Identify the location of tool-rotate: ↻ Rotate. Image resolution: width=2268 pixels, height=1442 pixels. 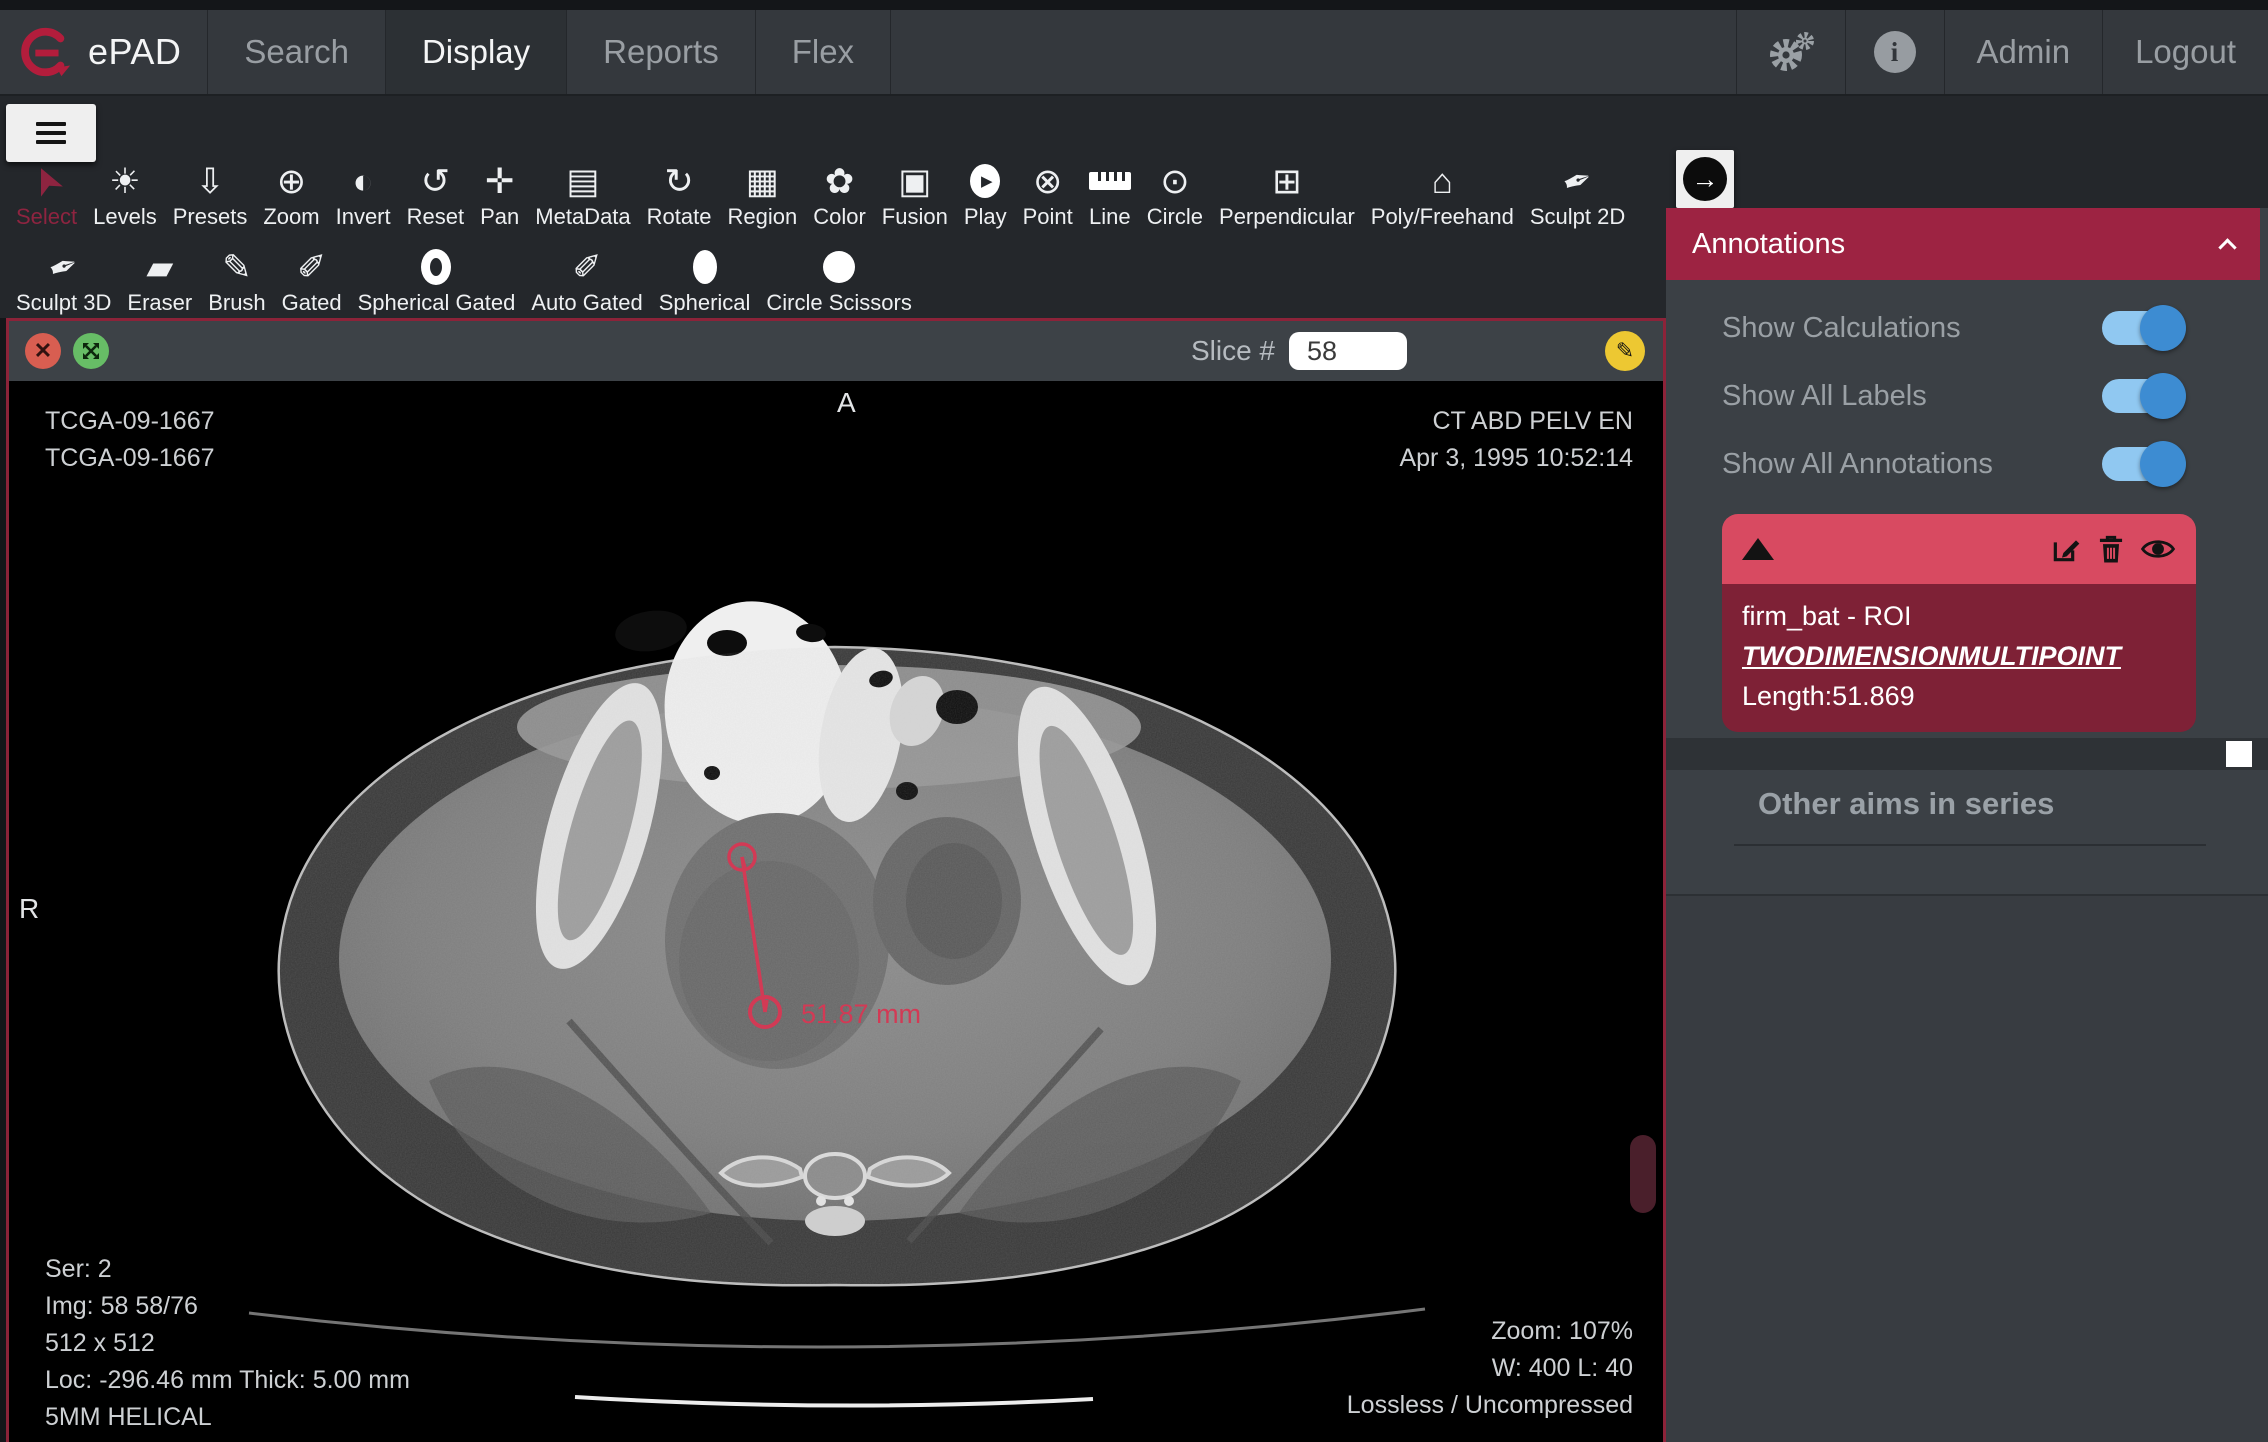
(679, 194).